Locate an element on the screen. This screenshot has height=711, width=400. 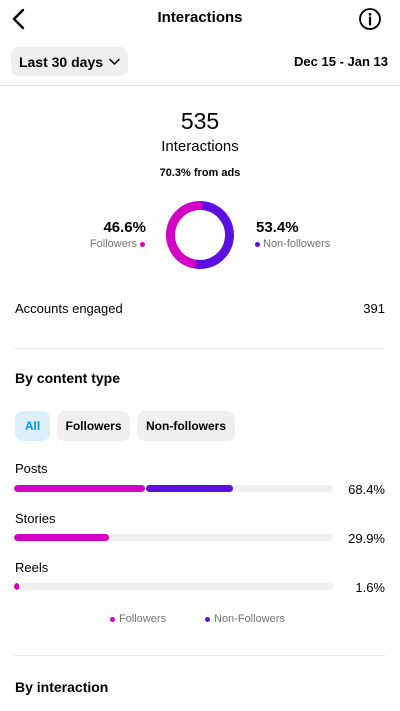
followers-percentage: 46.6% is located at coordinates (124, 227).